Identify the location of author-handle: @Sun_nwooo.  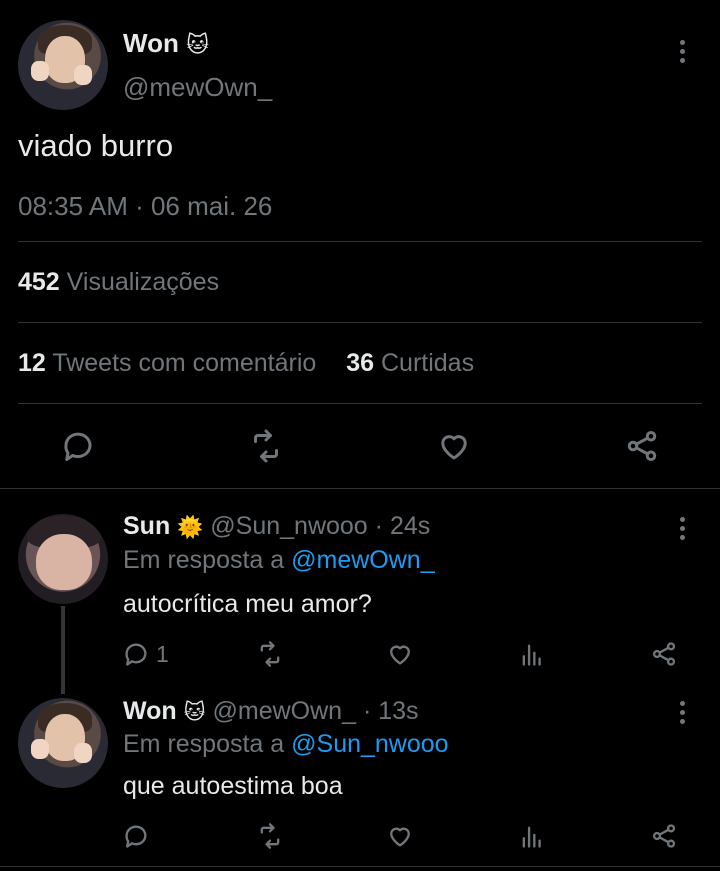
(288, 526).